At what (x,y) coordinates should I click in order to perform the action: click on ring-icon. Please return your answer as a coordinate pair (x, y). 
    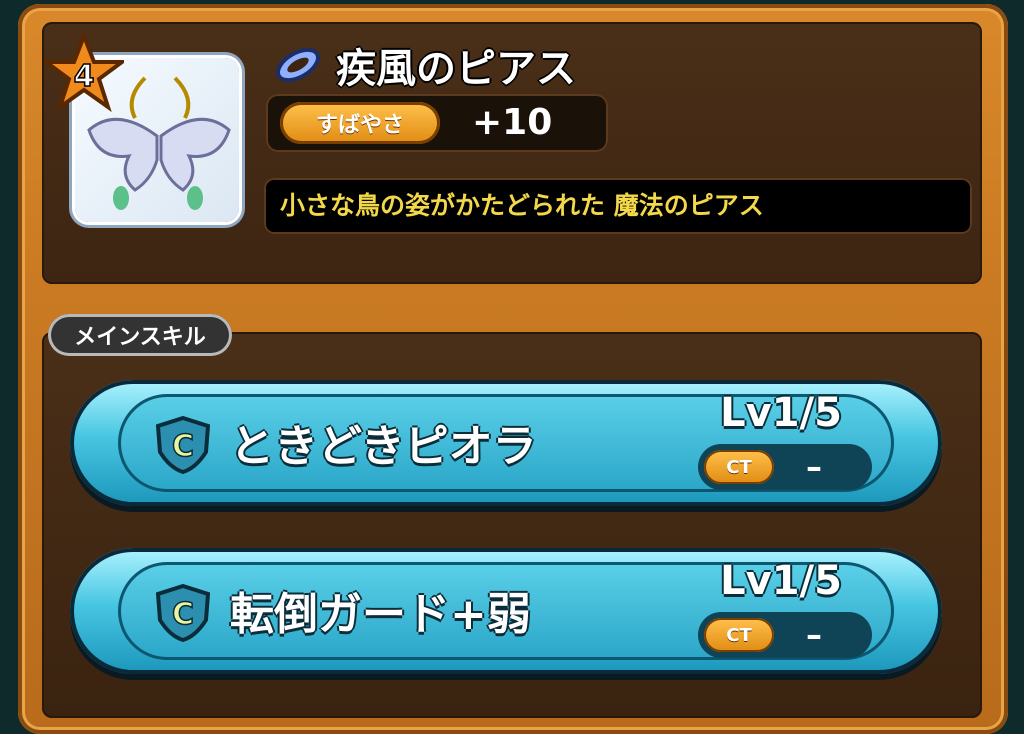
    Looking at the image, I should click on (298, 65).